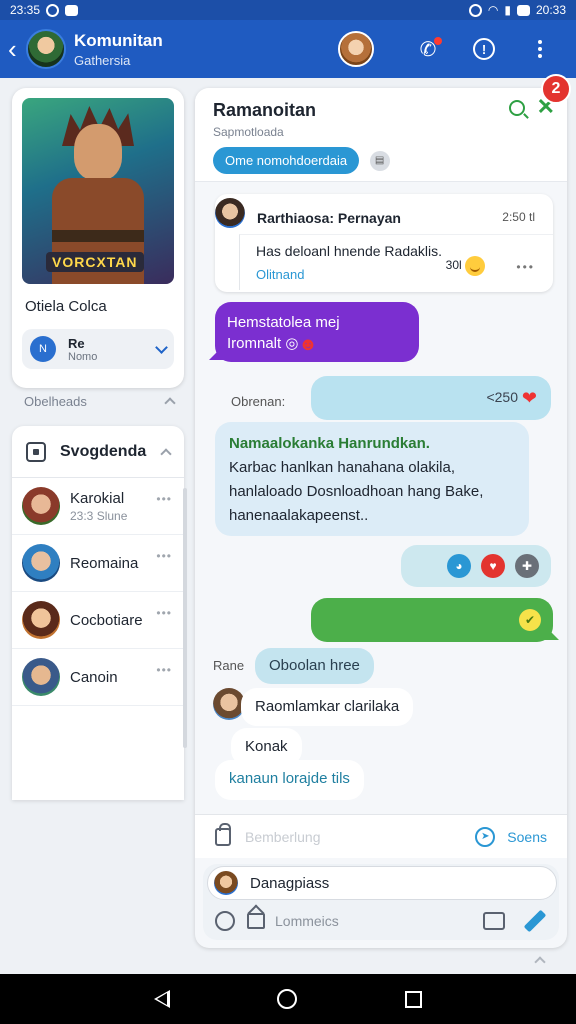 This screenshot has height=1024, width=576. I want to click on channel-item: Reomaina •••, so click(98, 563).